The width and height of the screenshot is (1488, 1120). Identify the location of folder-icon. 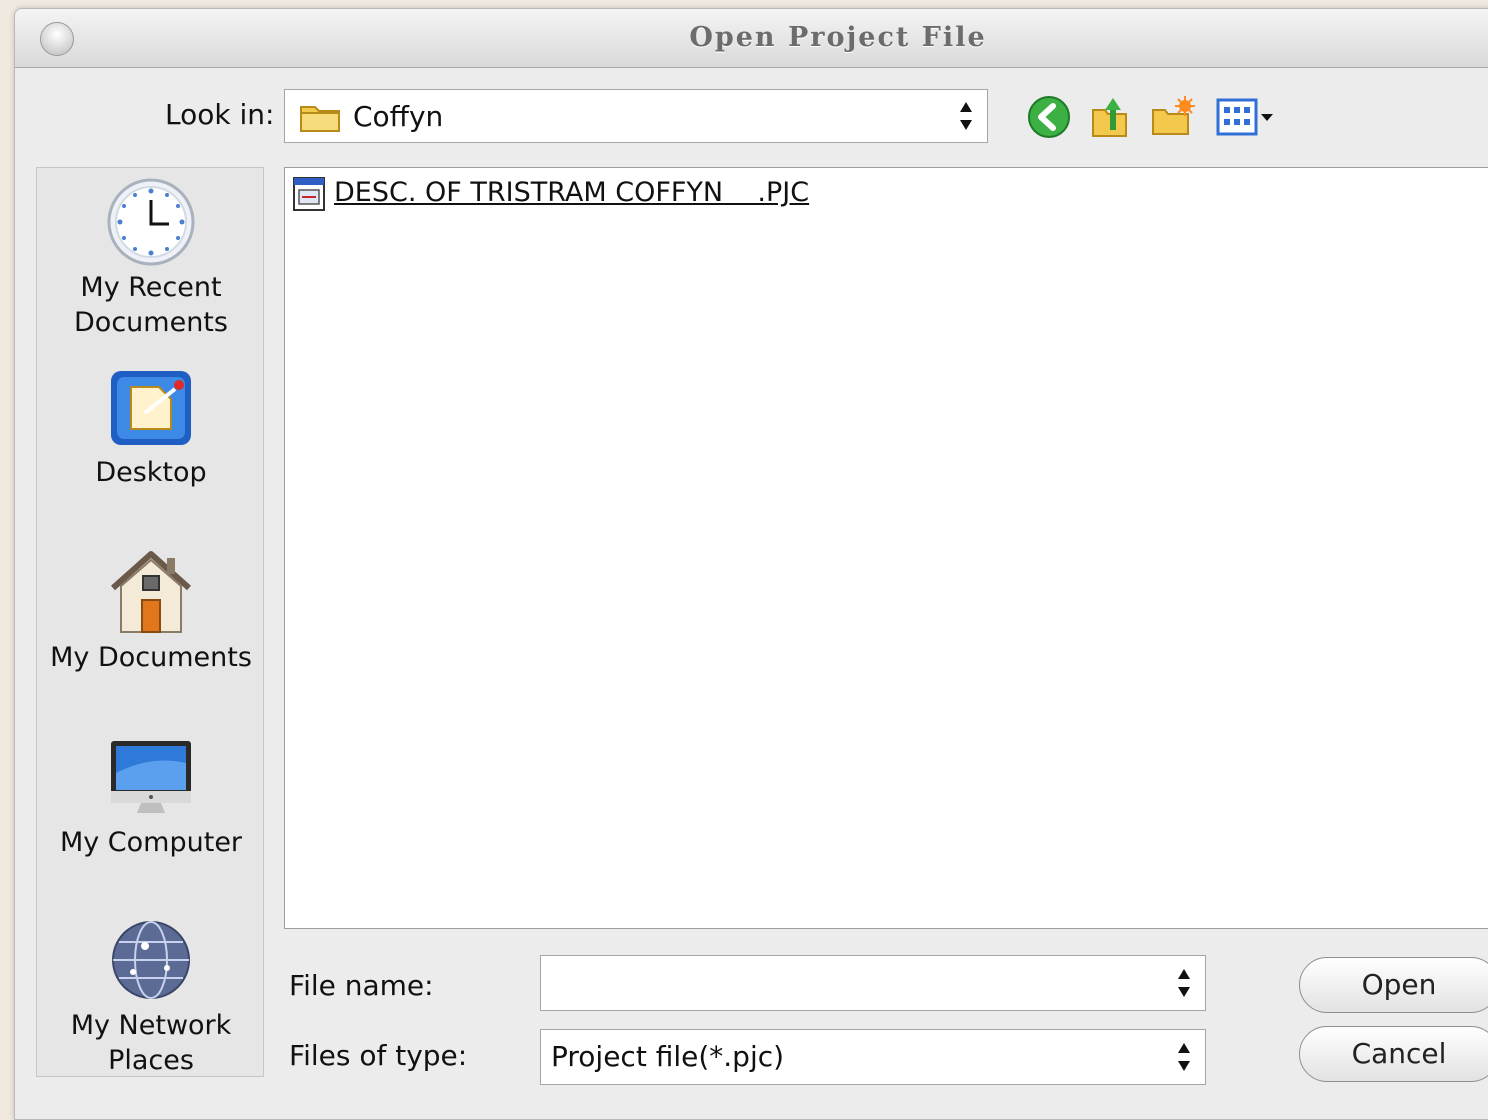
(320, 119).